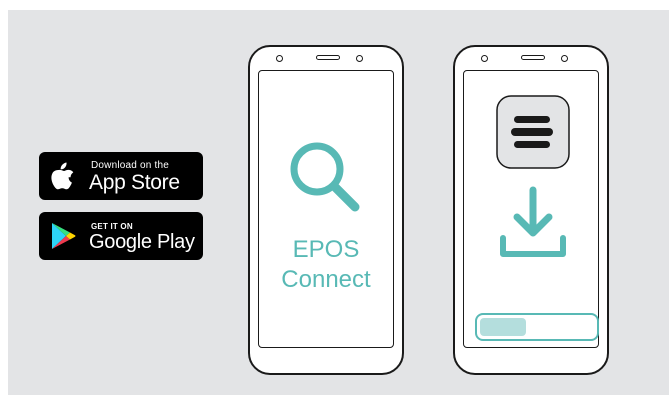  Describe the element at coordinates (134, 182) in the screenshot. I see `app-store-label: App Store` at that location.